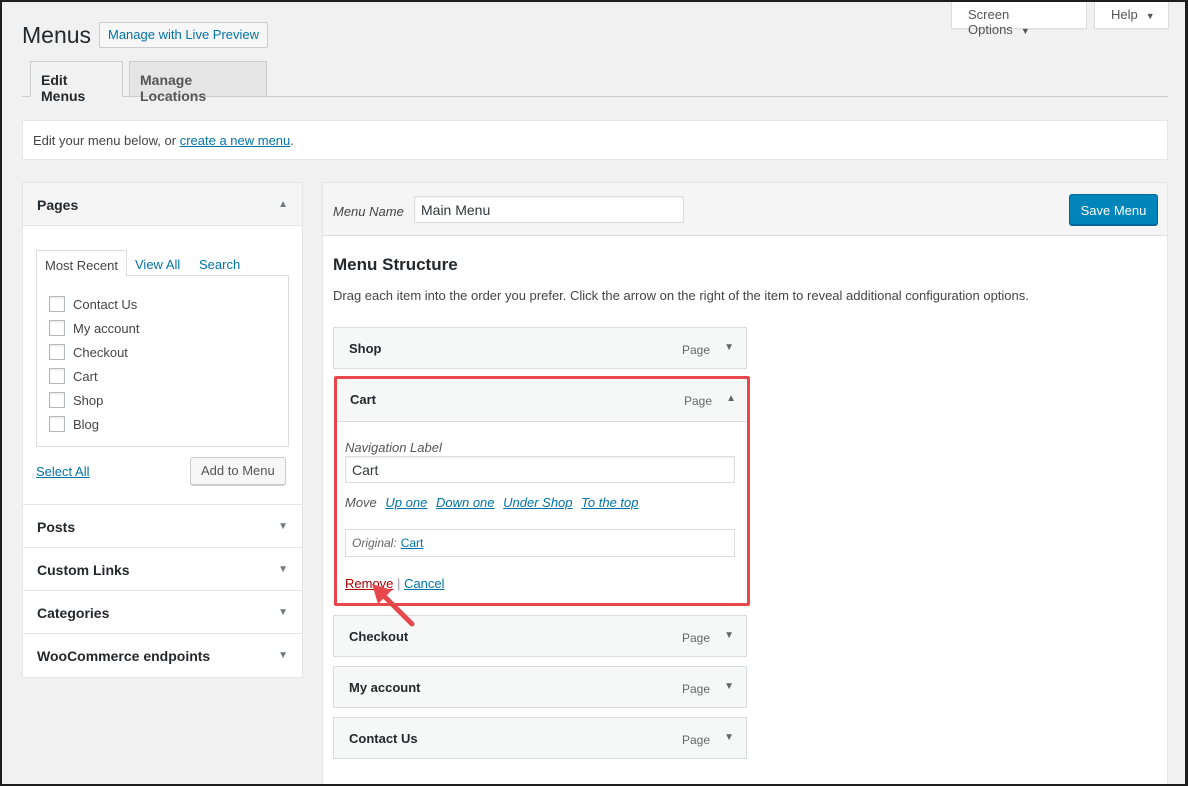 This screenshot has height=786, width=1188. I want to click on menu-item-shop: Shop Page ▼, so click(540, 348).